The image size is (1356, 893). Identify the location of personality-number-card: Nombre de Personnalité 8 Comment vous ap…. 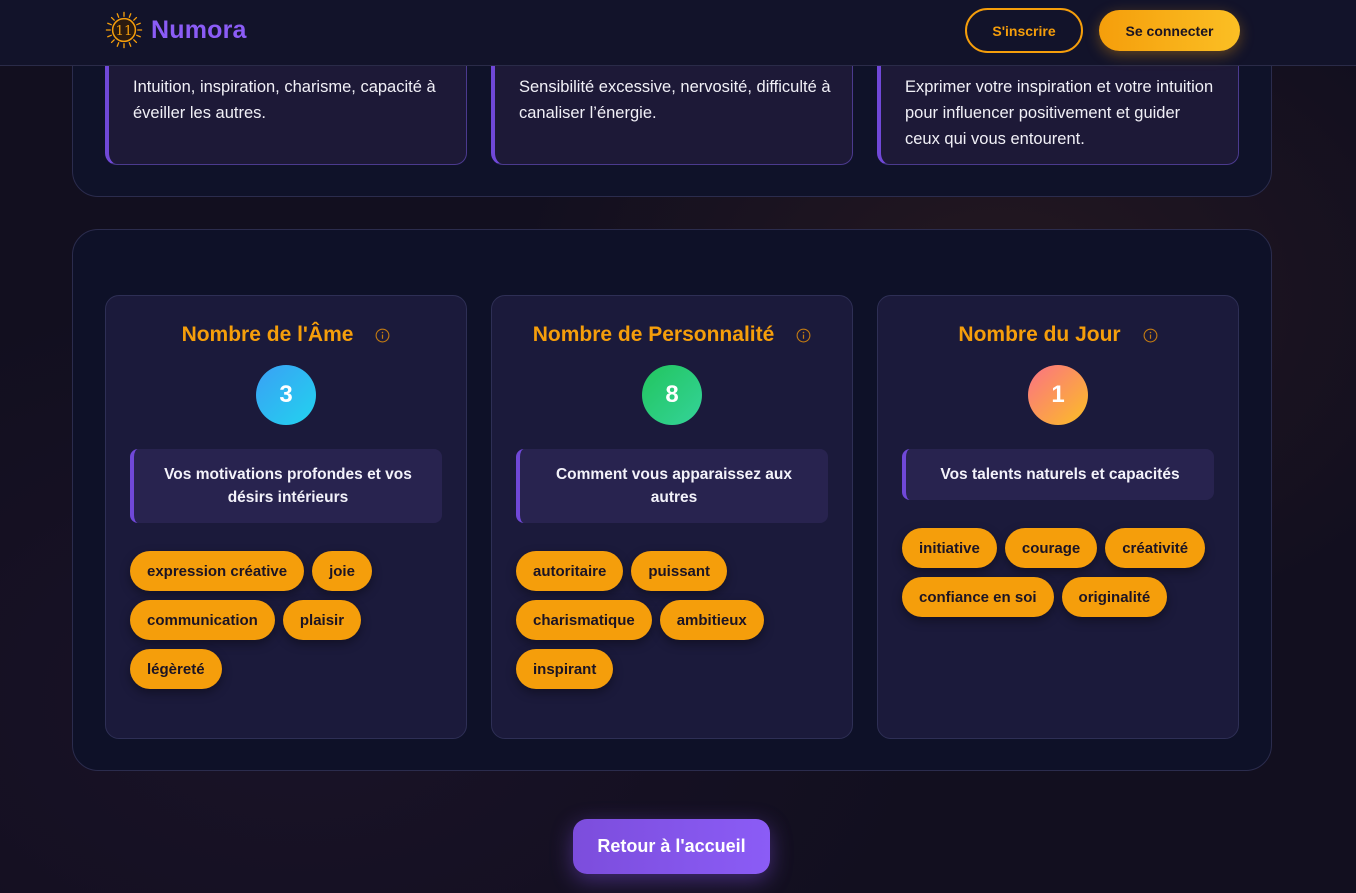
(672, 517).